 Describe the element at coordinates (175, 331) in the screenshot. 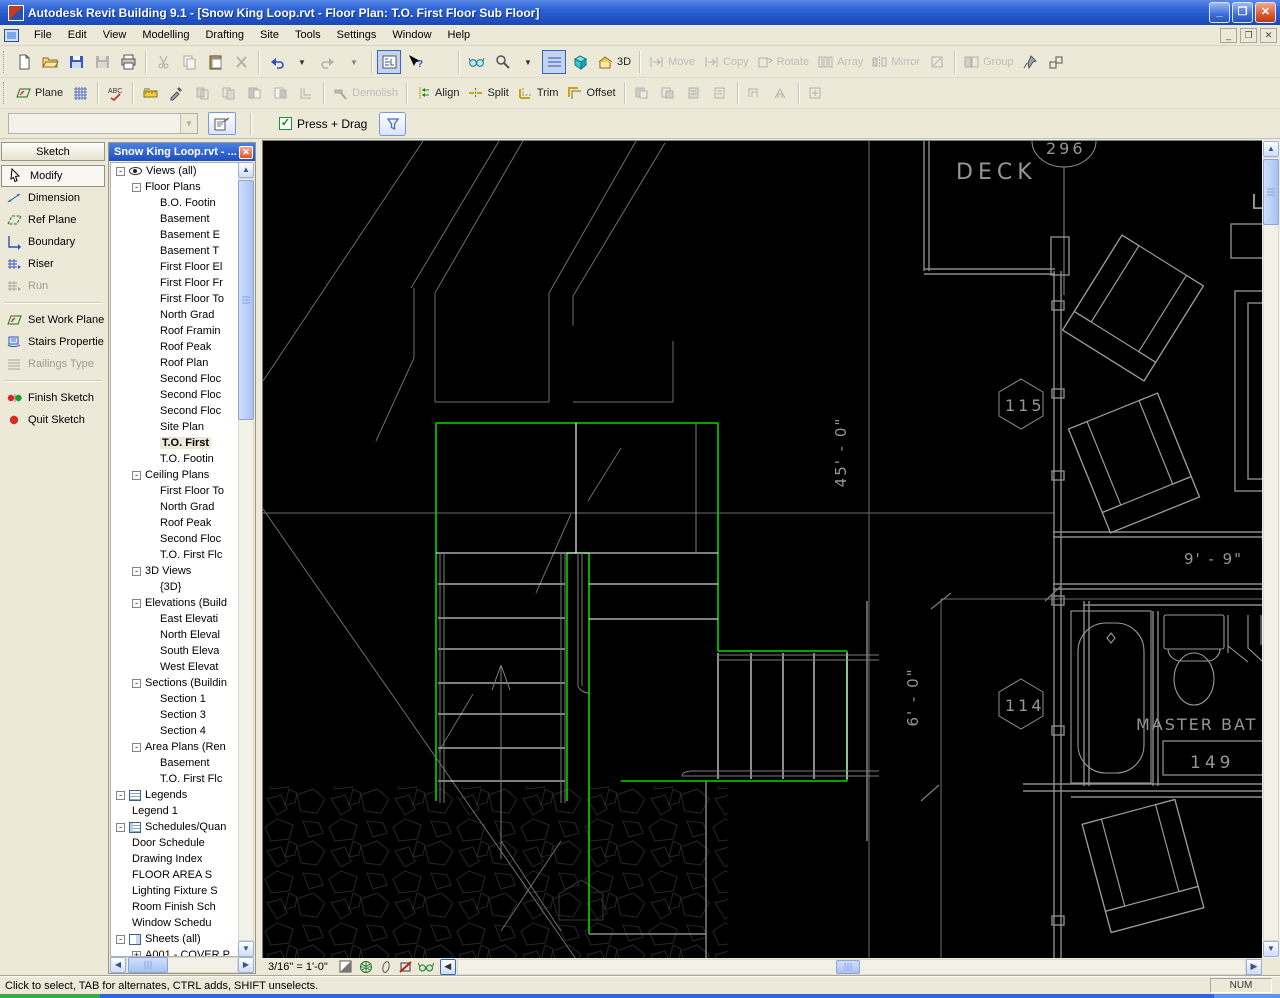

I see `tree-item: Roof Framin` at that location.